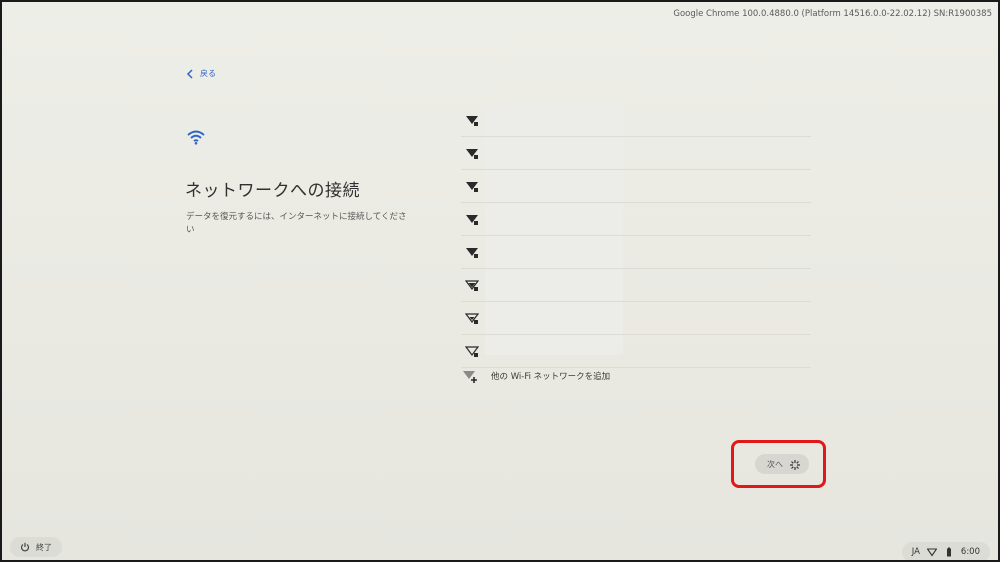  Describe the element at coordinates (551, 377) in the screenshot. I see `add-wifi-label: 他の Wi-Fi ネットワークを追加` at that location.